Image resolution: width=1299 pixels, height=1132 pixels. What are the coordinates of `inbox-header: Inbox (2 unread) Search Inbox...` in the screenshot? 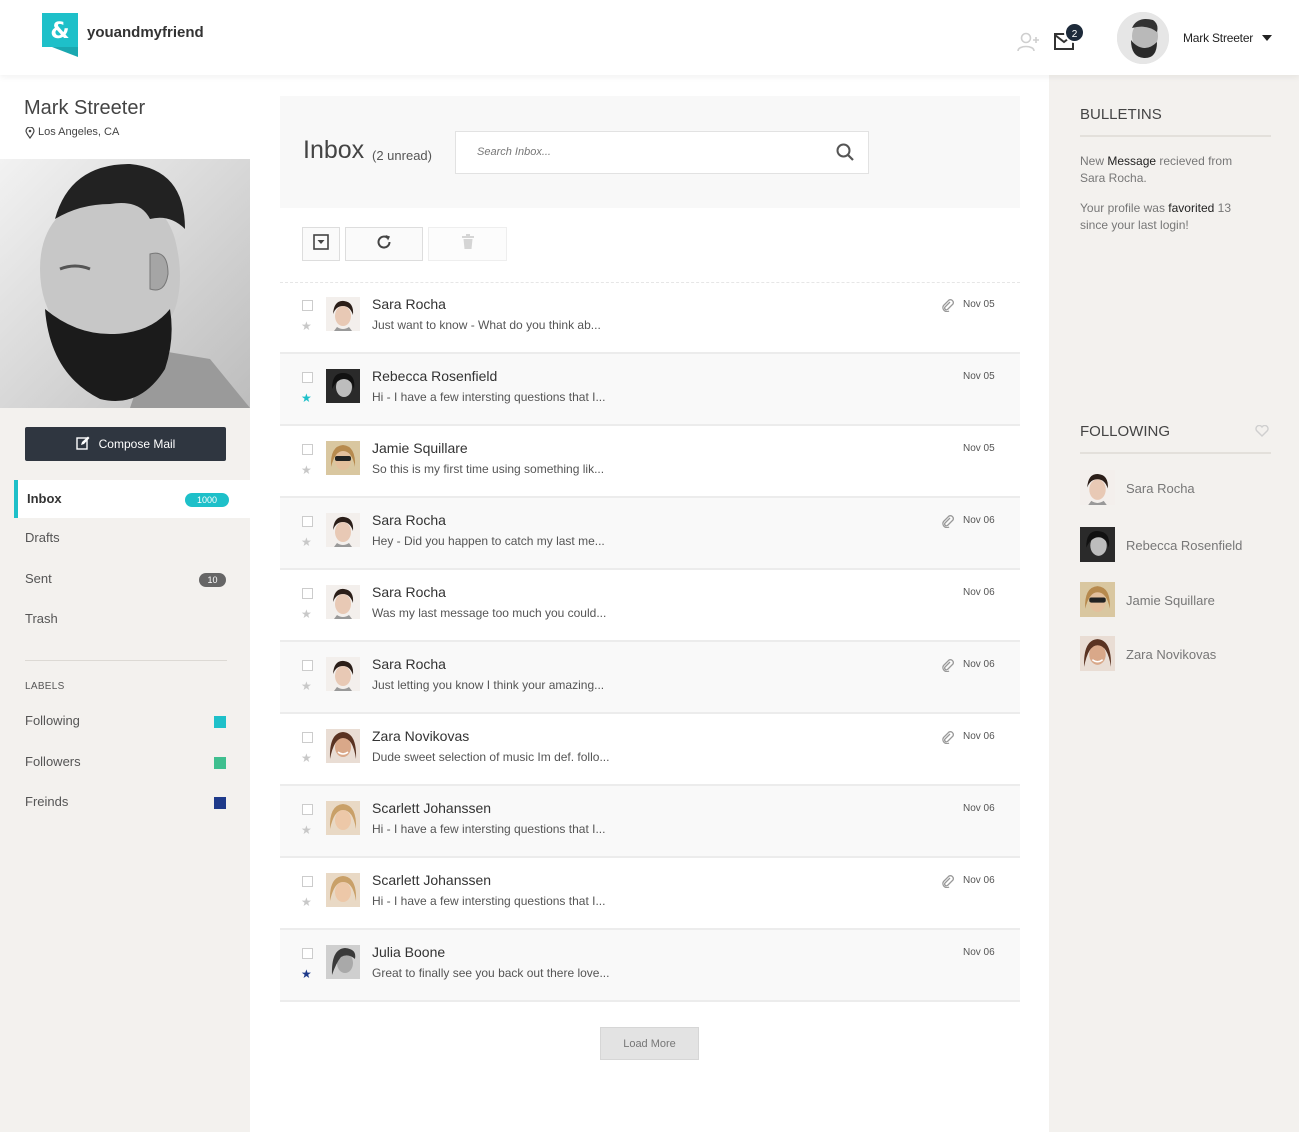 It's located at (650, 152).